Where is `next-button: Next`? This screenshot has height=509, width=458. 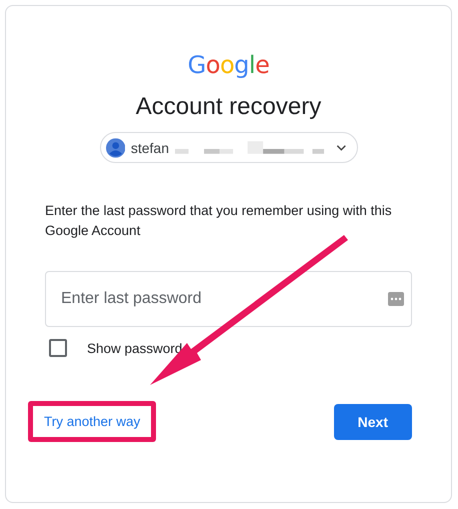
next-button: Next is located at coordinates (373, 422).